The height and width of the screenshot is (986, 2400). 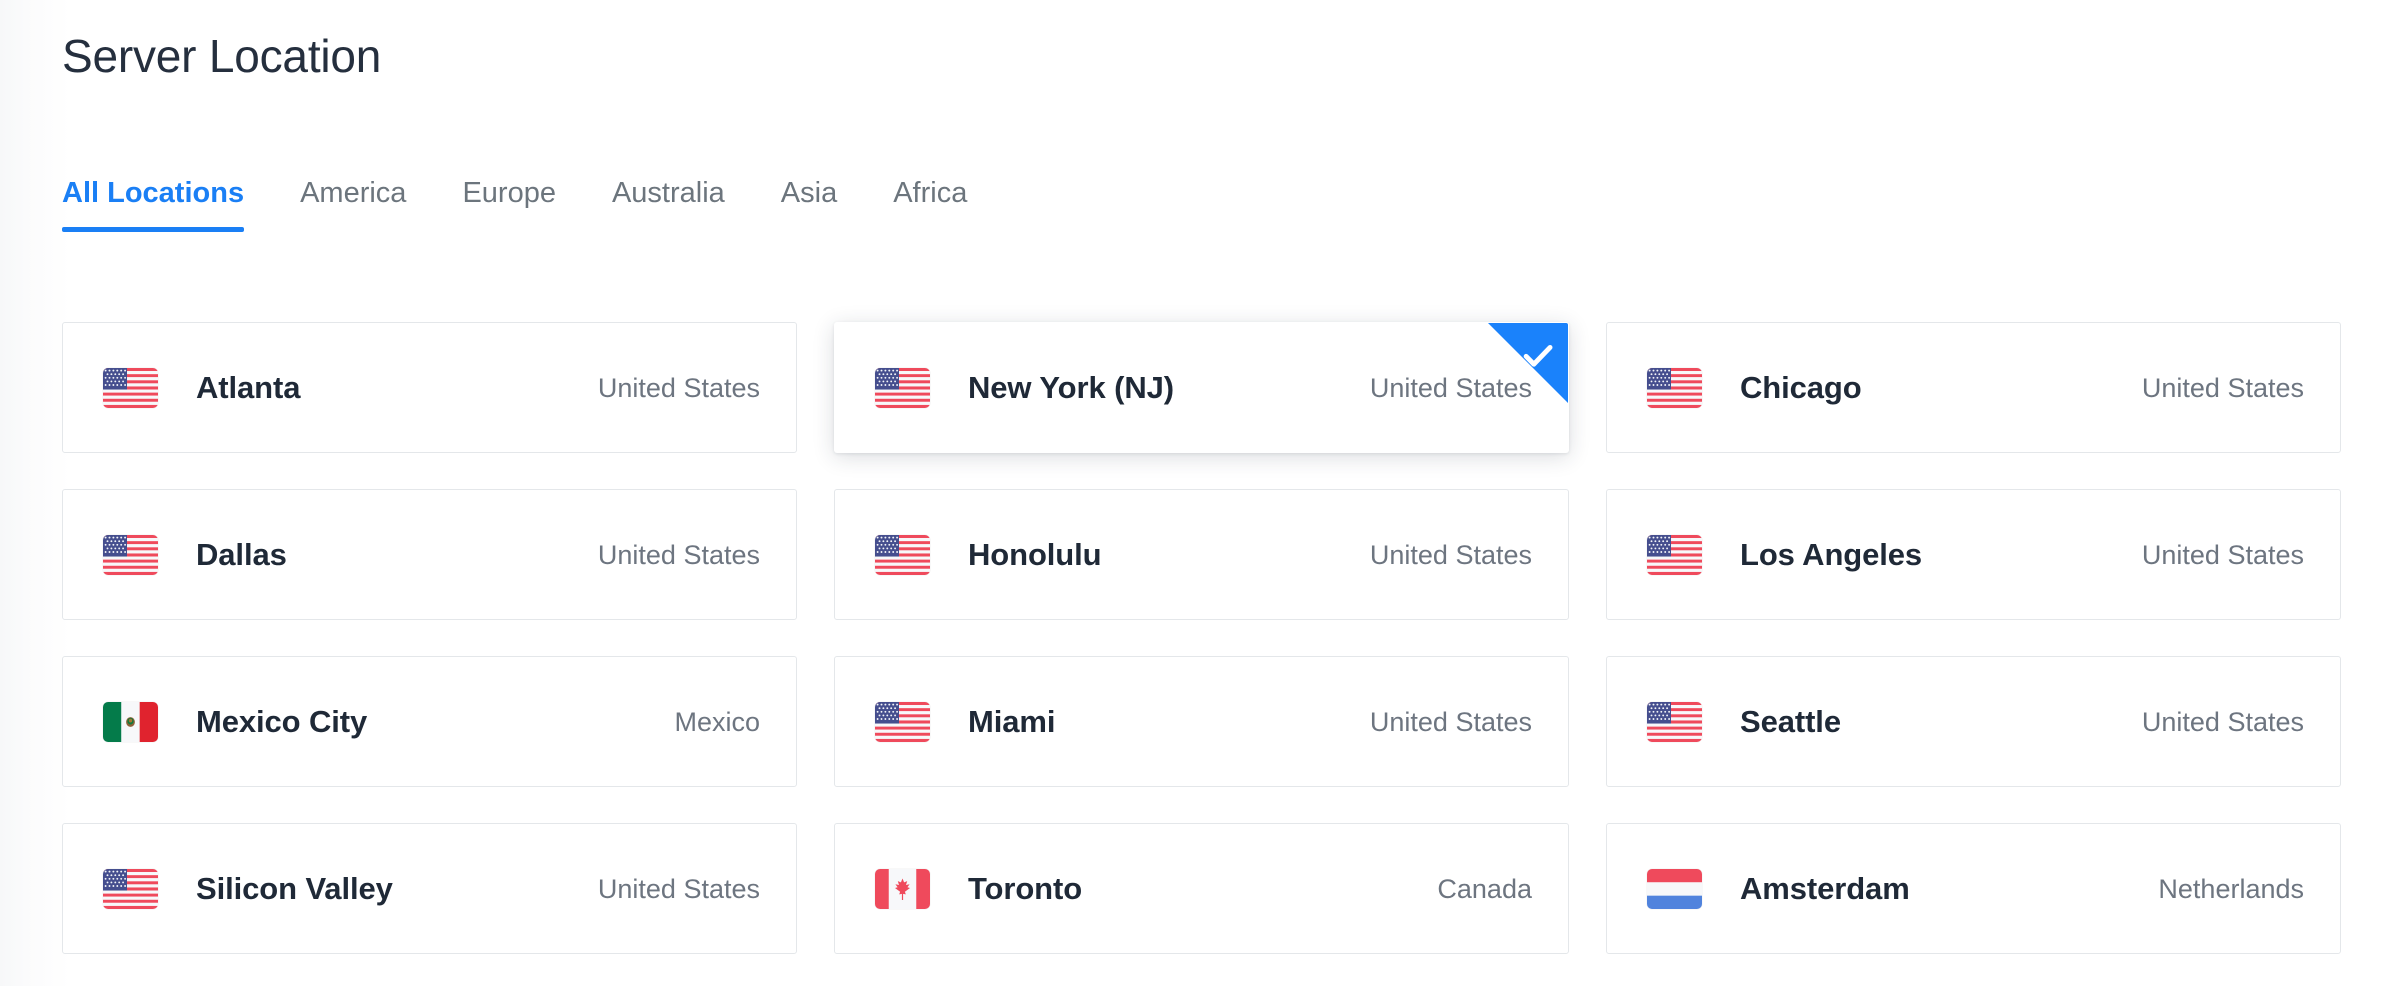 I want to click on location-card: Atlanta United States, so click(x=429, y=387).